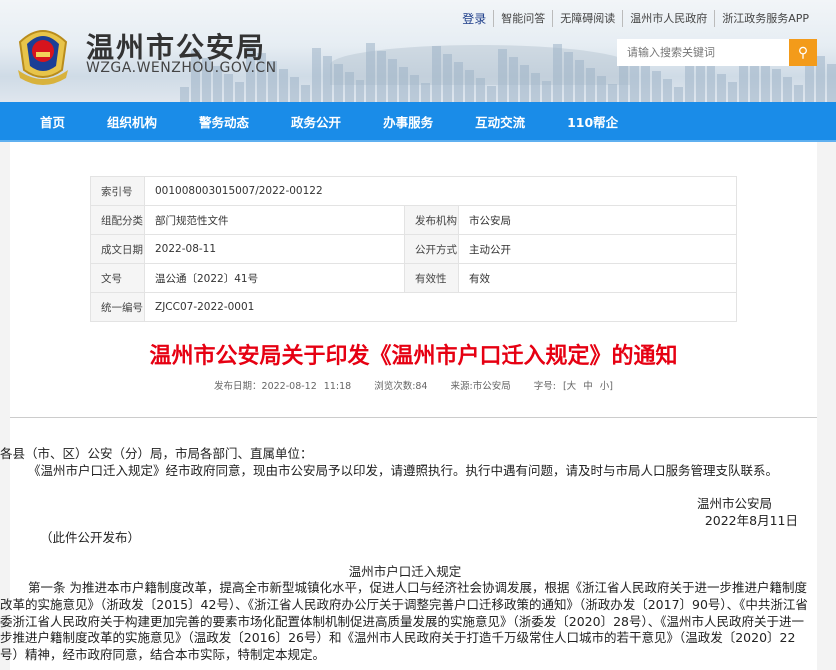 This screenshot has height=670, width=836. Describe the element at coordinates (224, 121) in the screenshot. I see `nav-police-news: 警务动态` at that location.